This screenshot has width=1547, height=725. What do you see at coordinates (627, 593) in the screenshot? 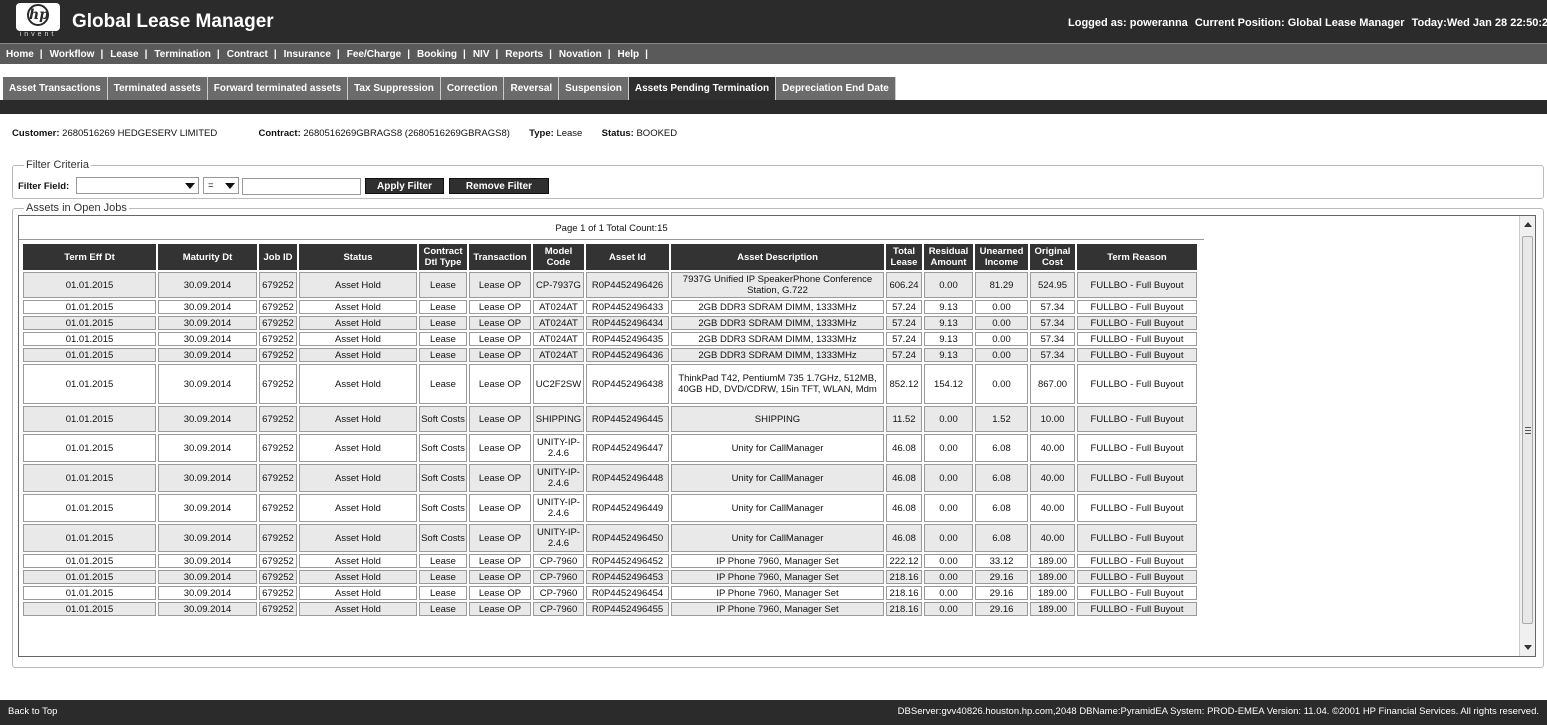
I see `cell-asset-id: R0P4452496454` at bounding box center [627, 593].